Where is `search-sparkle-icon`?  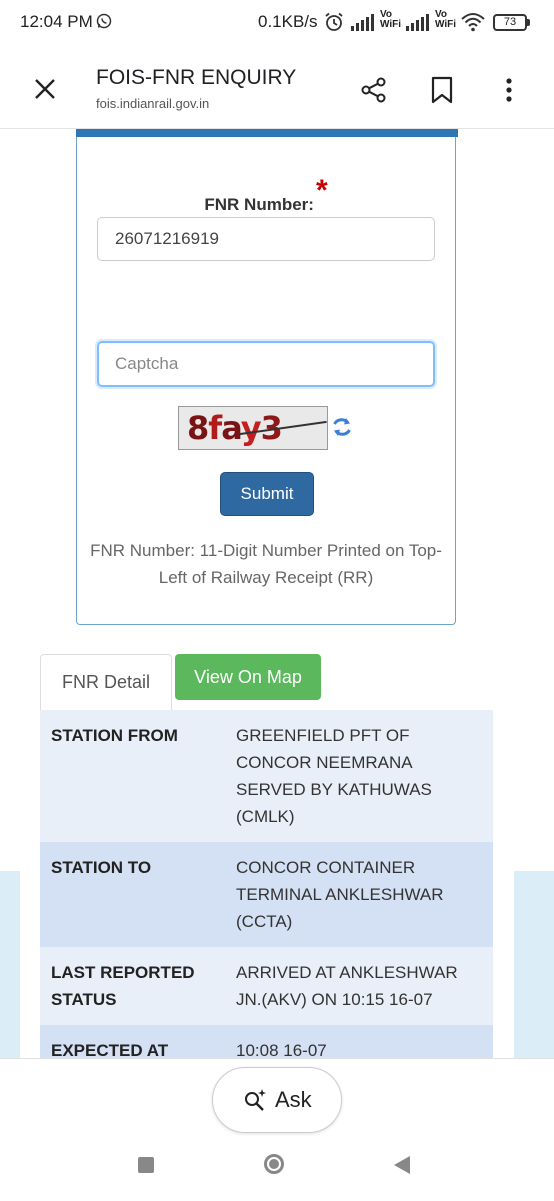 search-sparkle-icon is located at coordinates (255, 1100).